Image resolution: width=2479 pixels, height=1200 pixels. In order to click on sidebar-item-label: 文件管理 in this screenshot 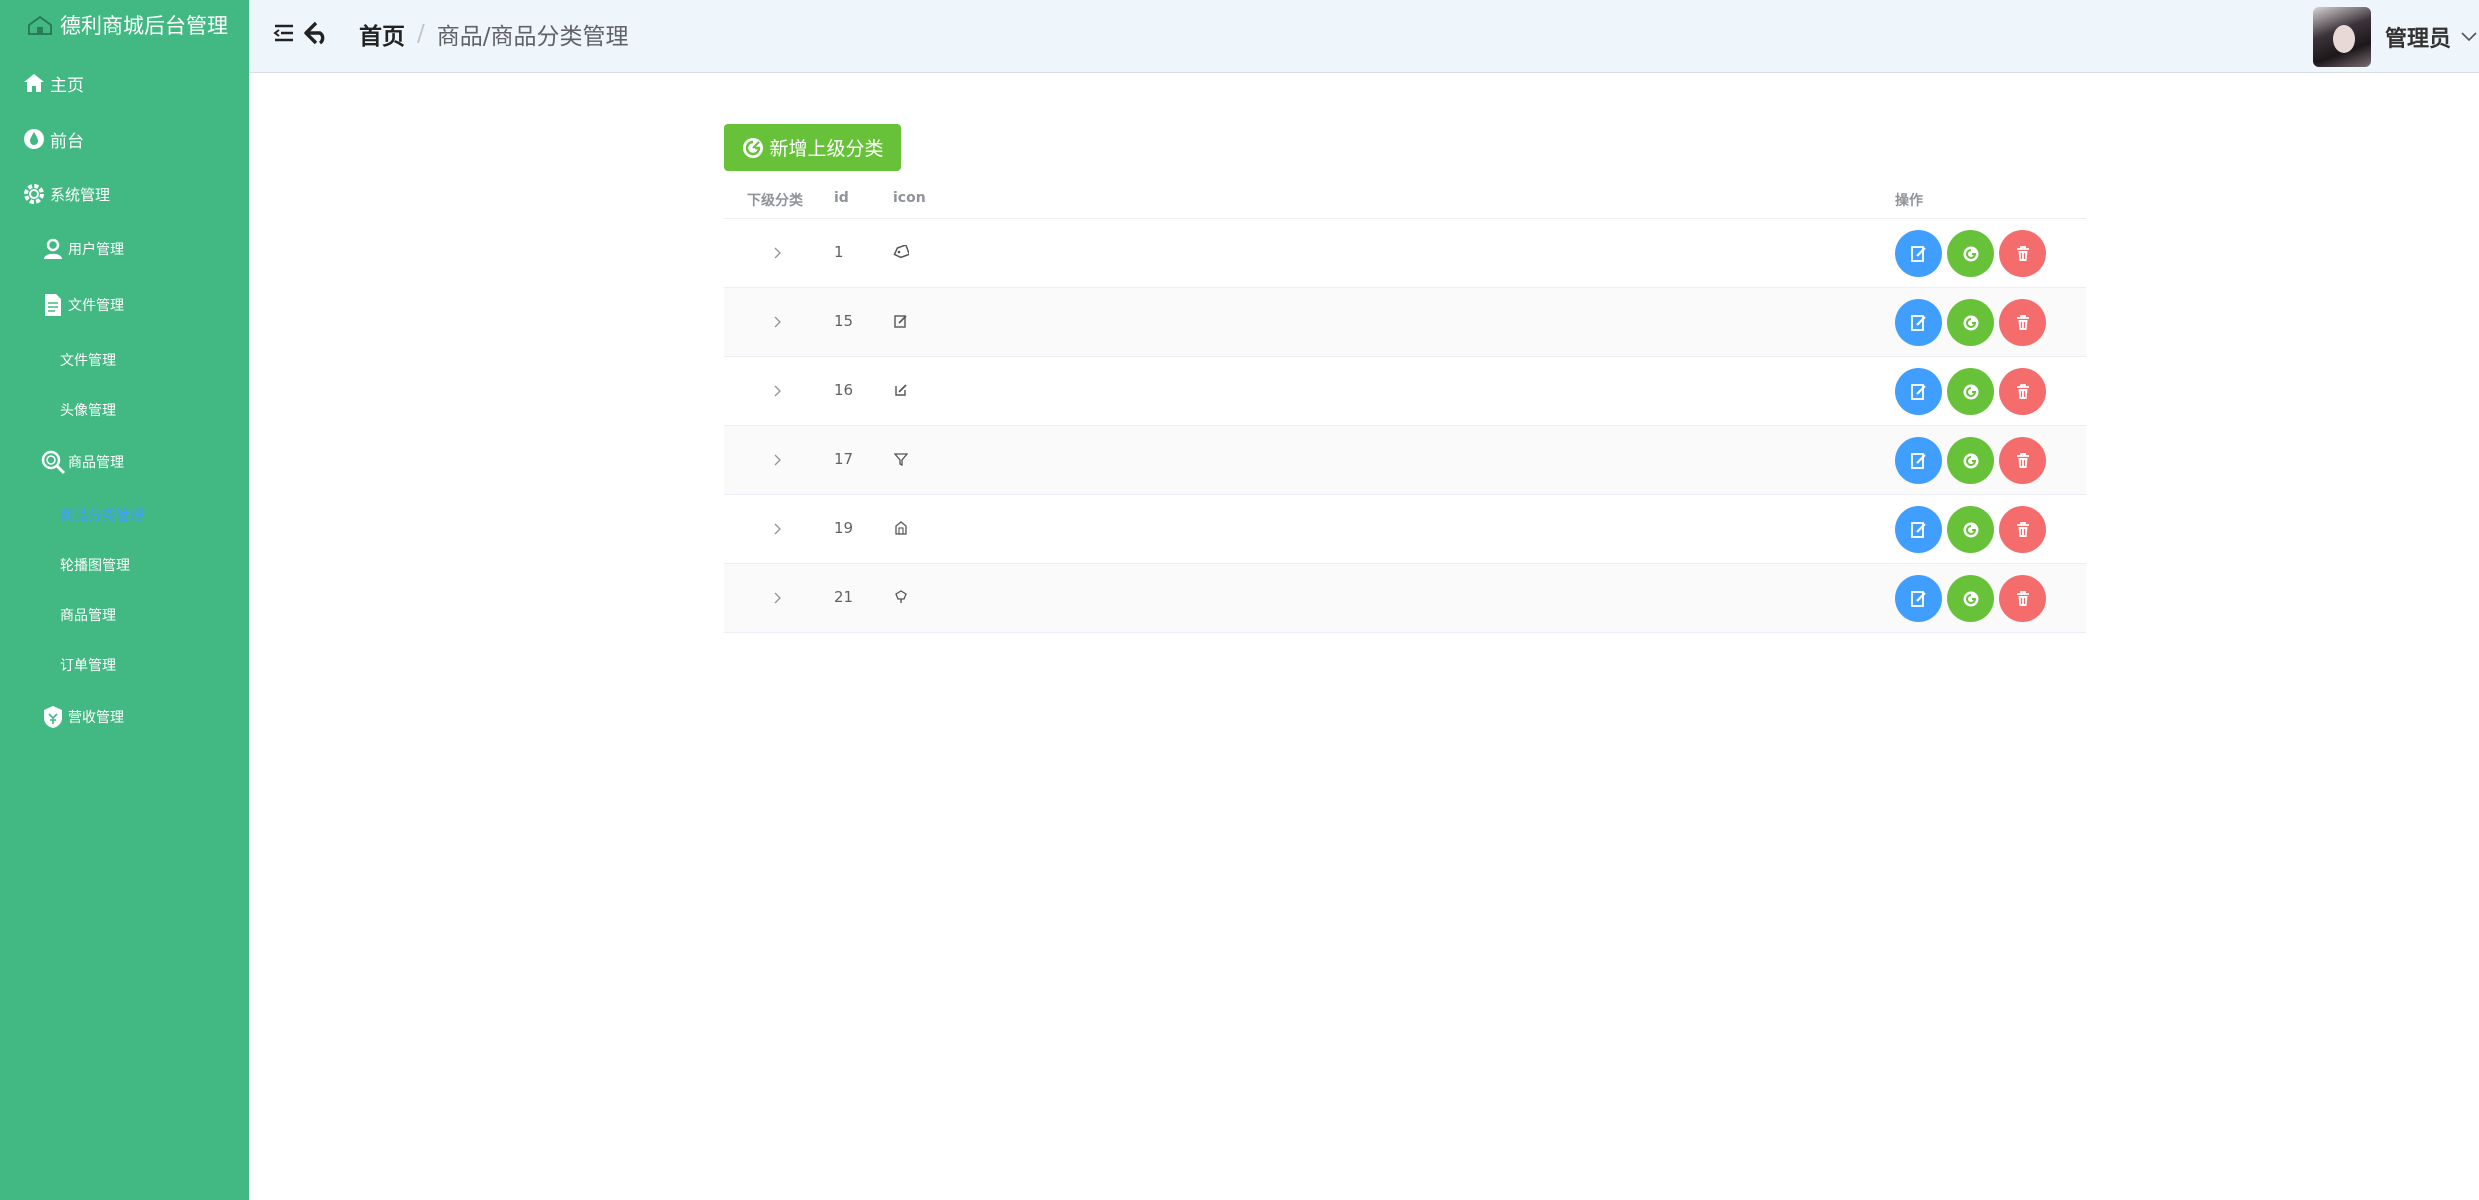, I will do `click(88, 361)`.